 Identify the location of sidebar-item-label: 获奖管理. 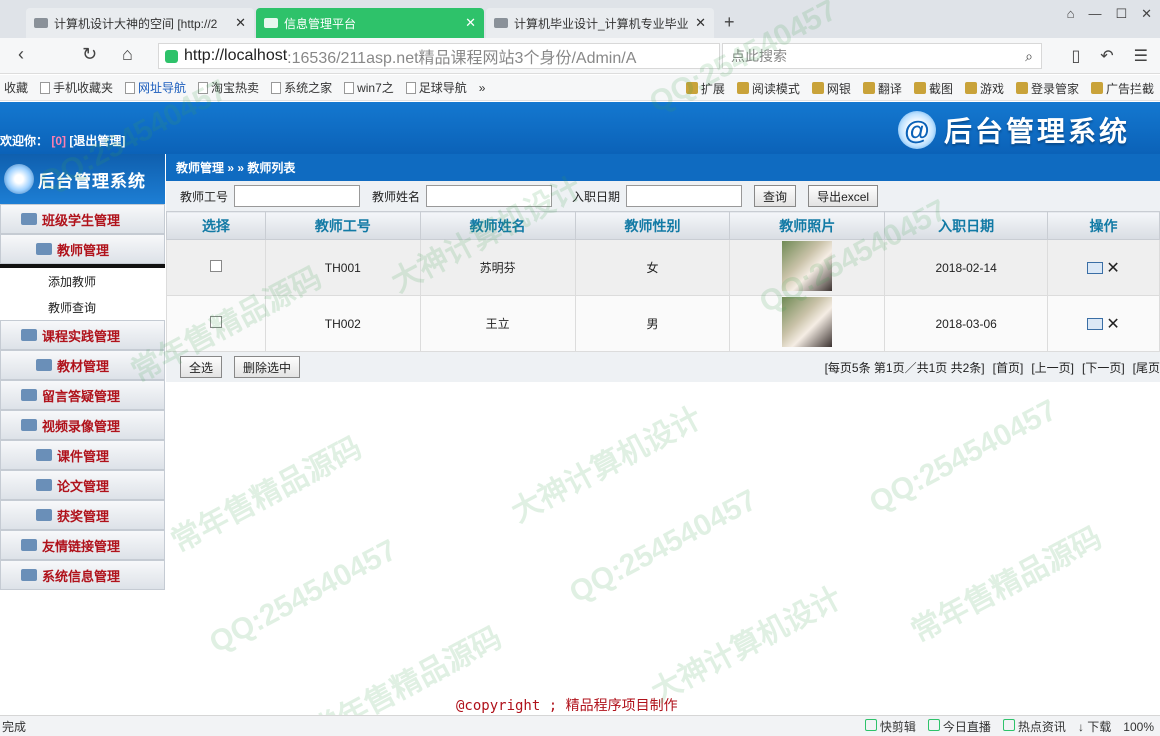
(83, 516).